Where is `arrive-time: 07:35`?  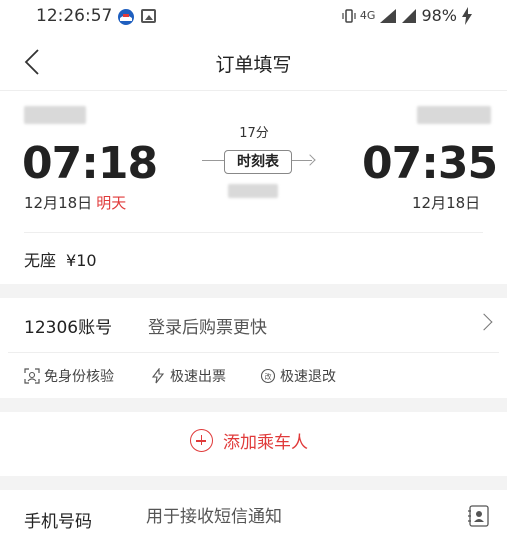 arrive-time: 07:35 is located at coordinates (430, 163).